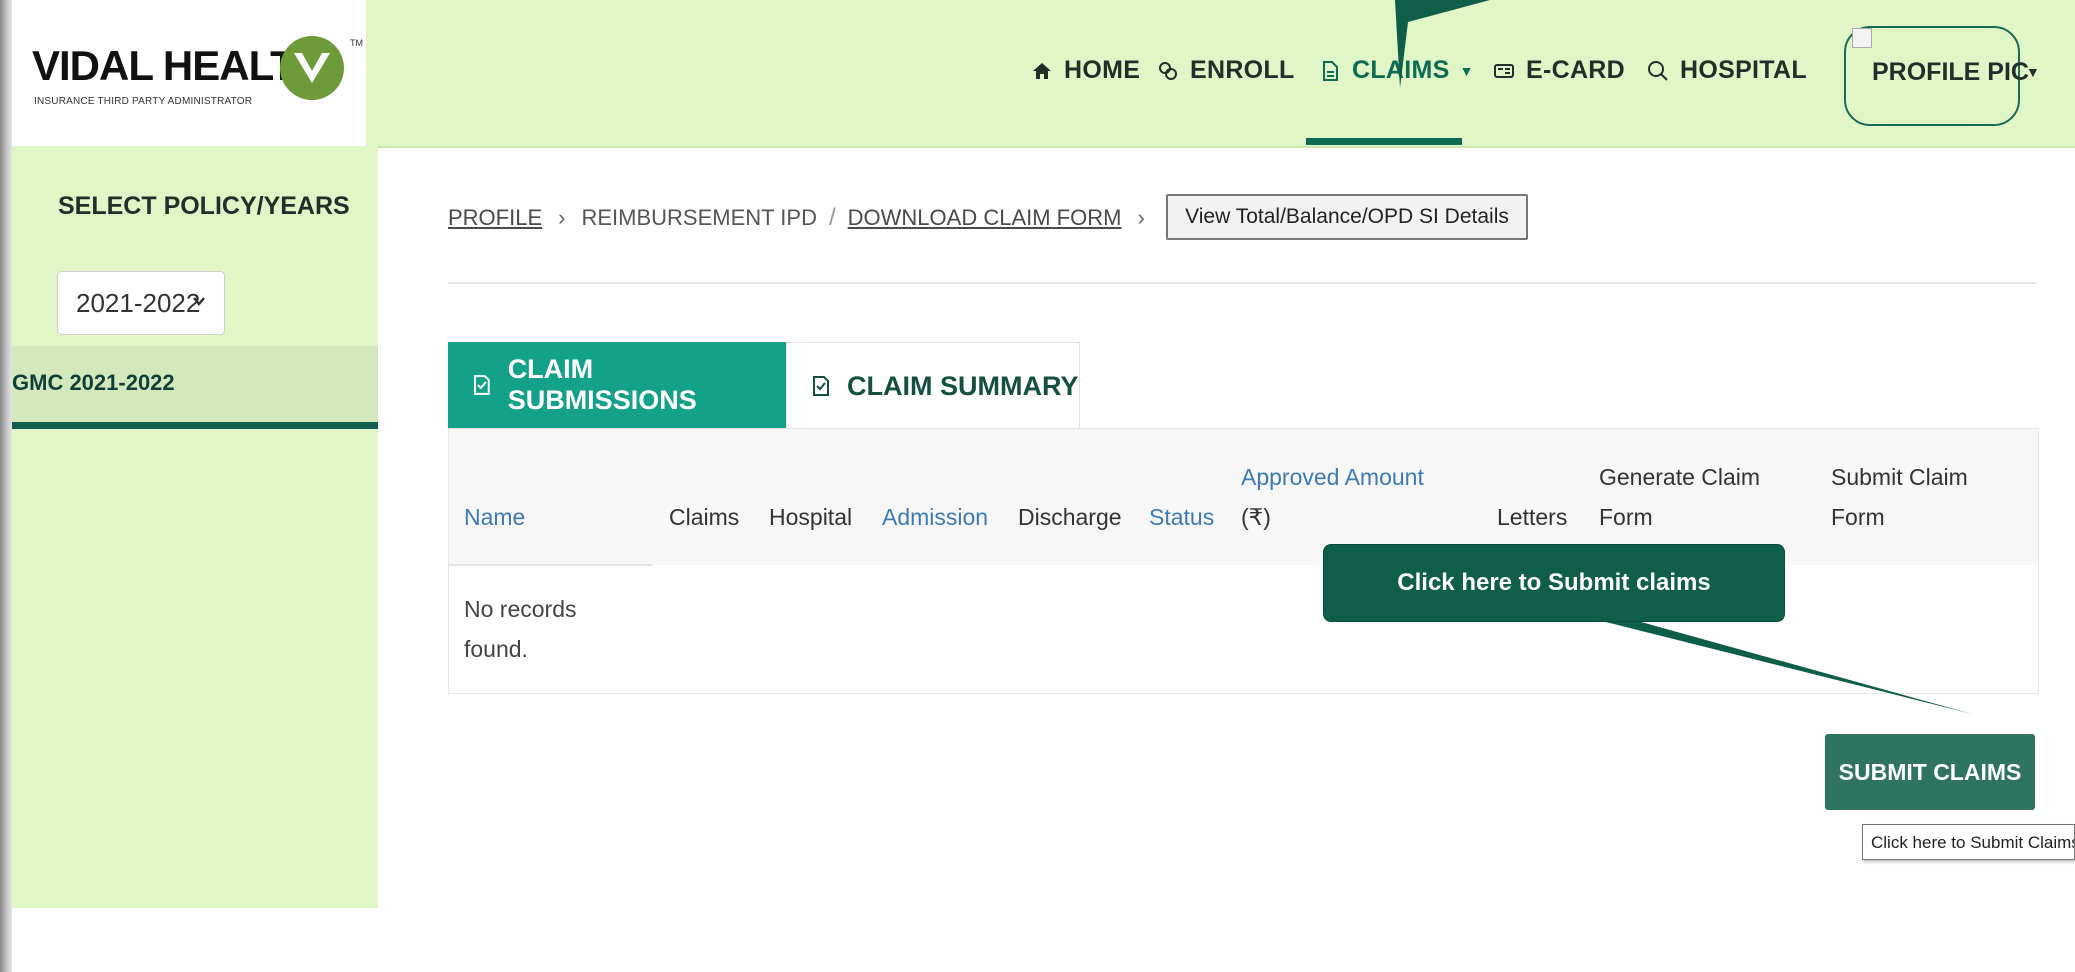  Describe the element at coordinates (551, 565) in the screenshot. I see `header-underline` at that location.